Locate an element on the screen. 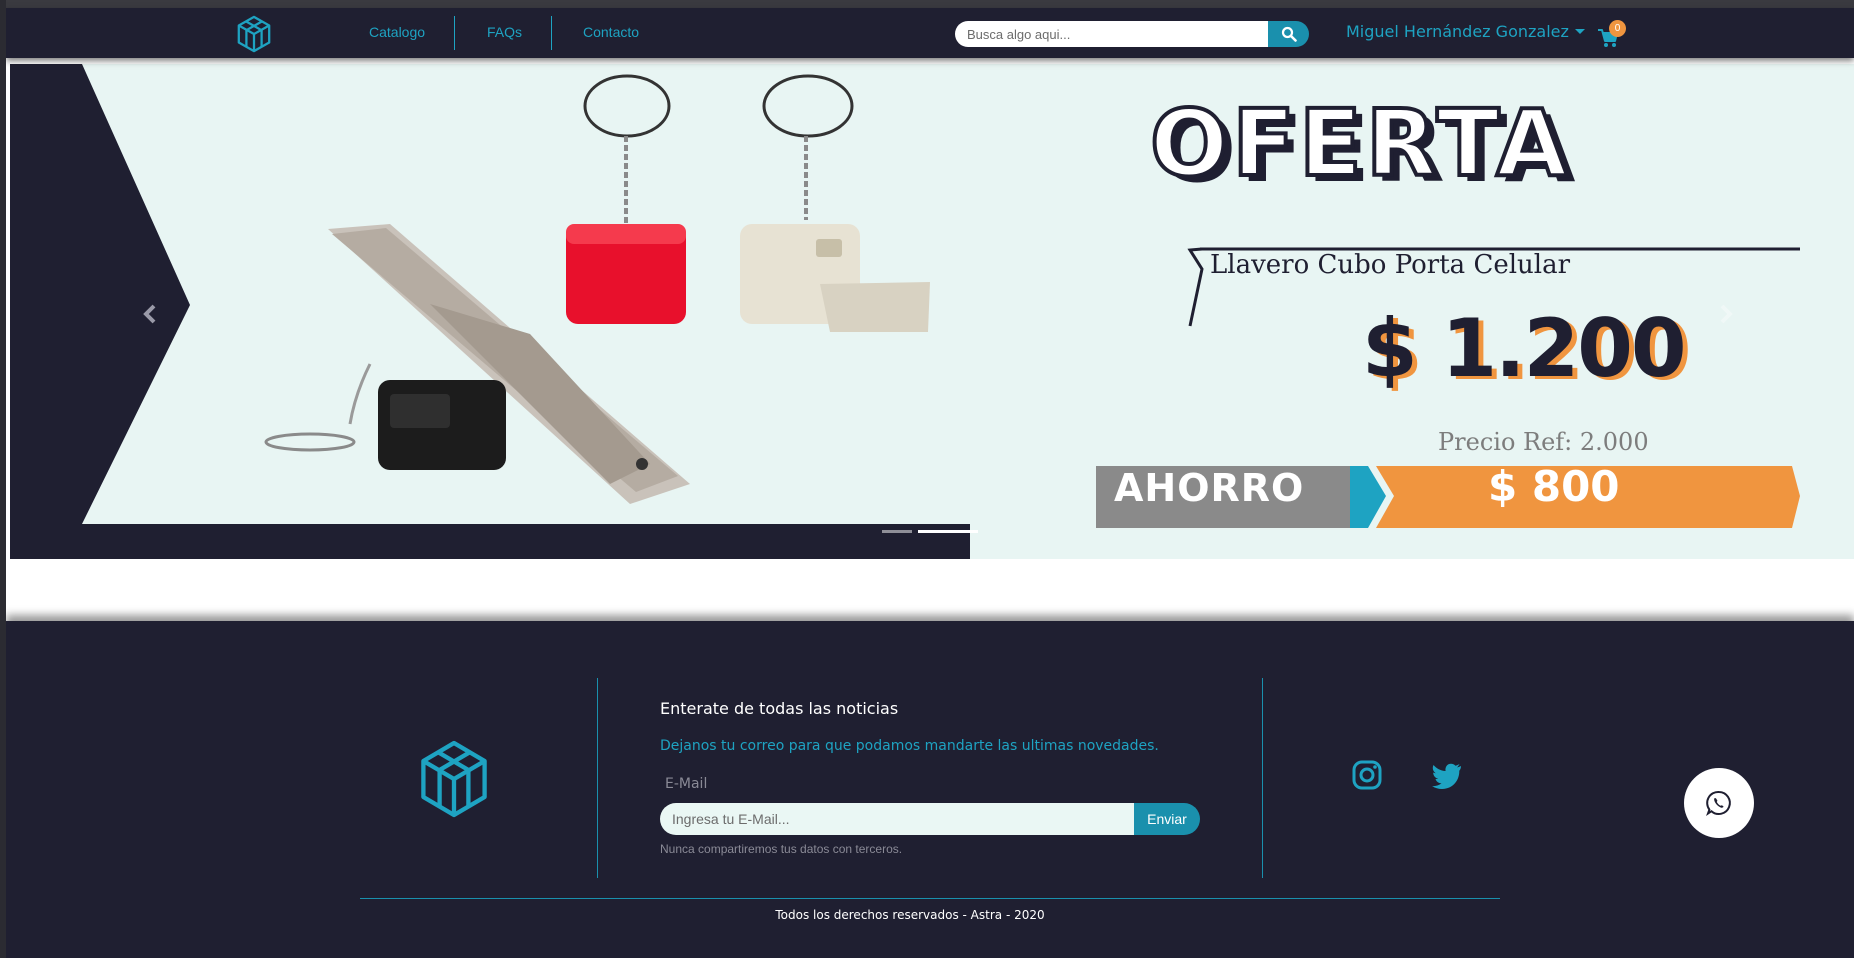 This screenshot has height=958, width=1854. black-cube-image is located at coordinates (385, 416).